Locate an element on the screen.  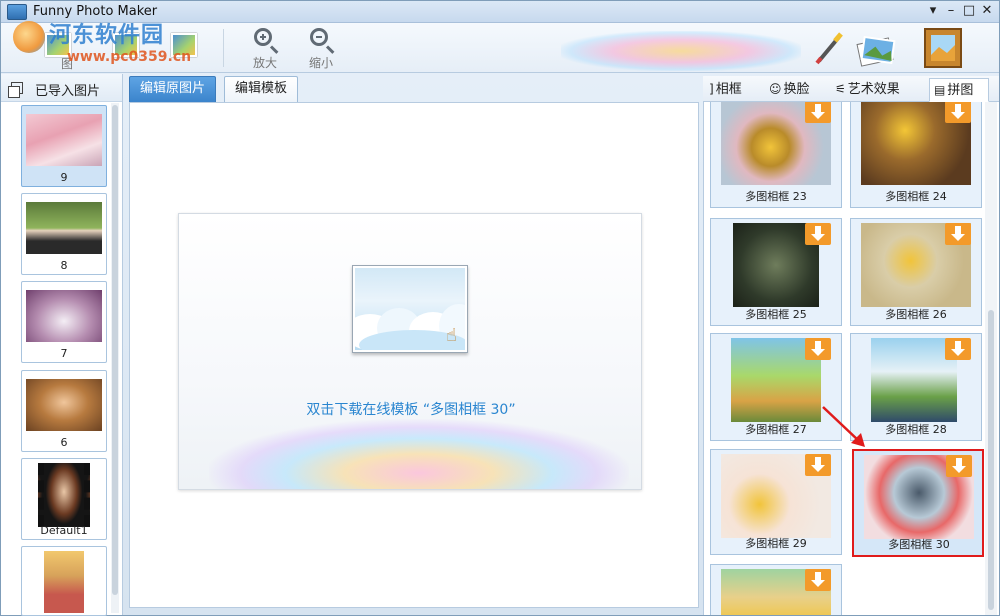
right-scrollbar-thumb is located at coordinates (991, 460).